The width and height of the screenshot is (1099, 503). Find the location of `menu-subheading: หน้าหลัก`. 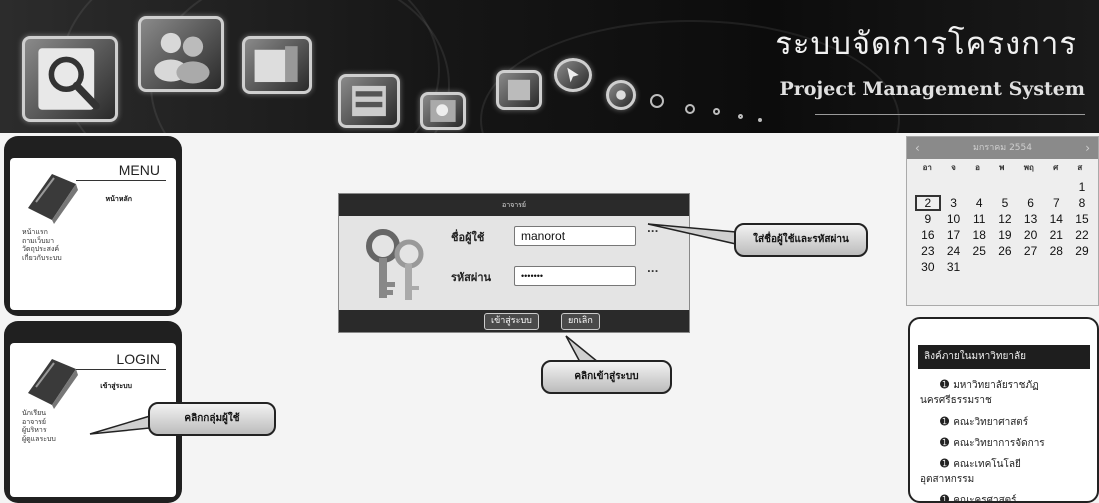

menu-subheading: หน้าหลัก is located at coordinates (118, 199).